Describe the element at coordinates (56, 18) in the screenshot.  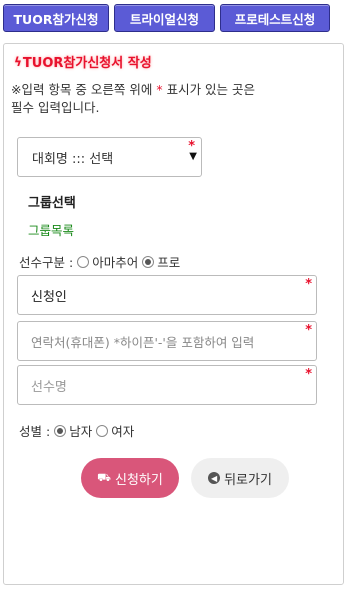
I see `tab-tuor-apply: TUOR참가신청` at that location.